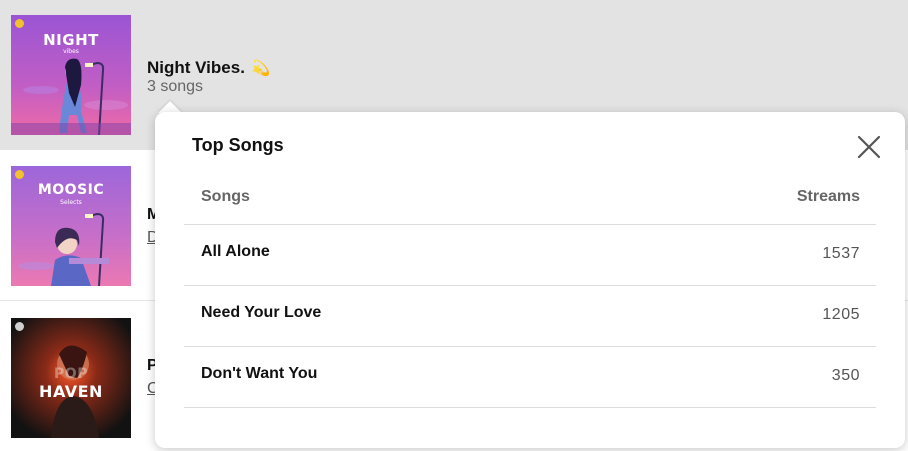  I want to click on cover-title: MOOSIC, so click(71, 190).